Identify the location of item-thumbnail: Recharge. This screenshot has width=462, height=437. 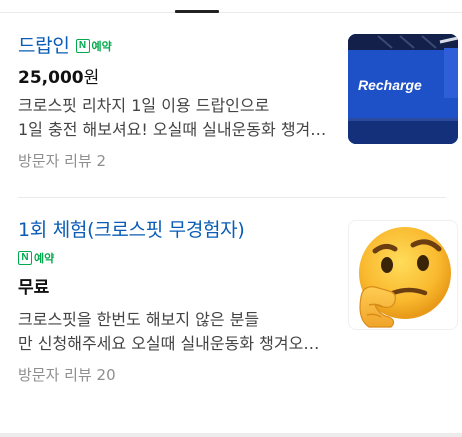
(403, 89).